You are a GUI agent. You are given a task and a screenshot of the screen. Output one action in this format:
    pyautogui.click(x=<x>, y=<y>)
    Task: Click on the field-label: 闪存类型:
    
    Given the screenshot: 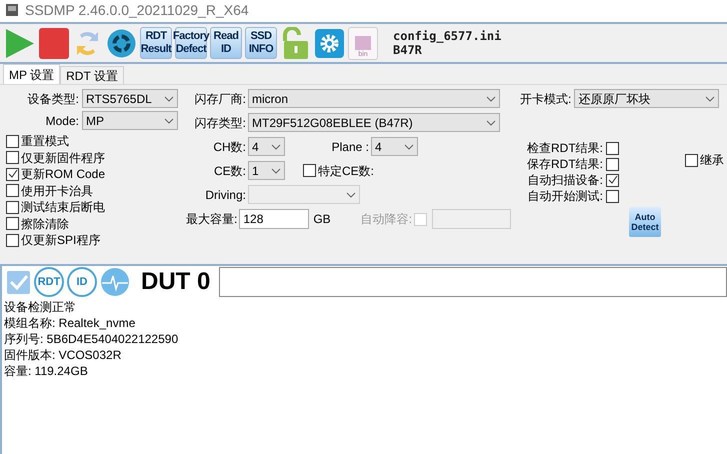 What is the action you would take?
    pyautogui.click(x=220, y=123)
    